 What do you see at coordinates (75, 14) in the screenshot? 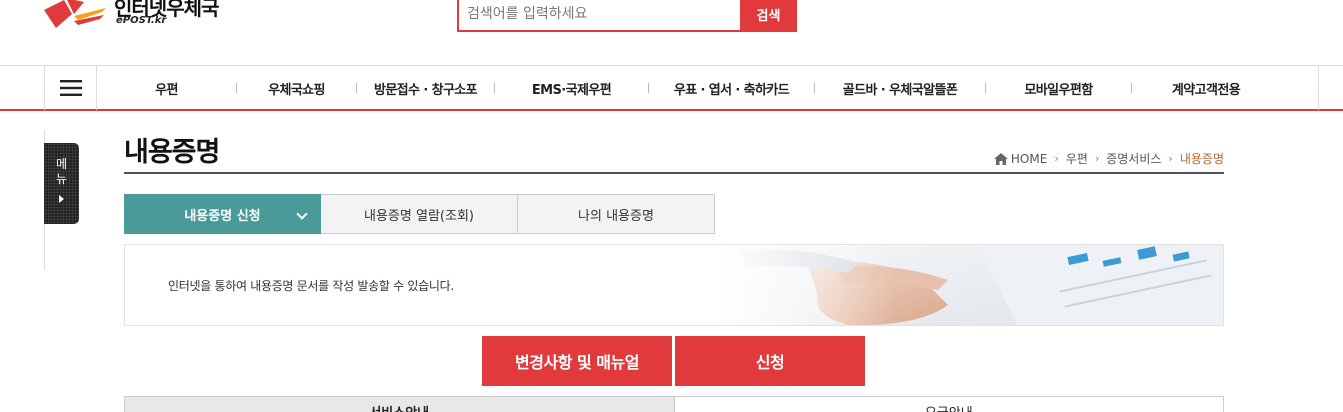
I see `logo-mark-icon` at bounding box center [75, 14].